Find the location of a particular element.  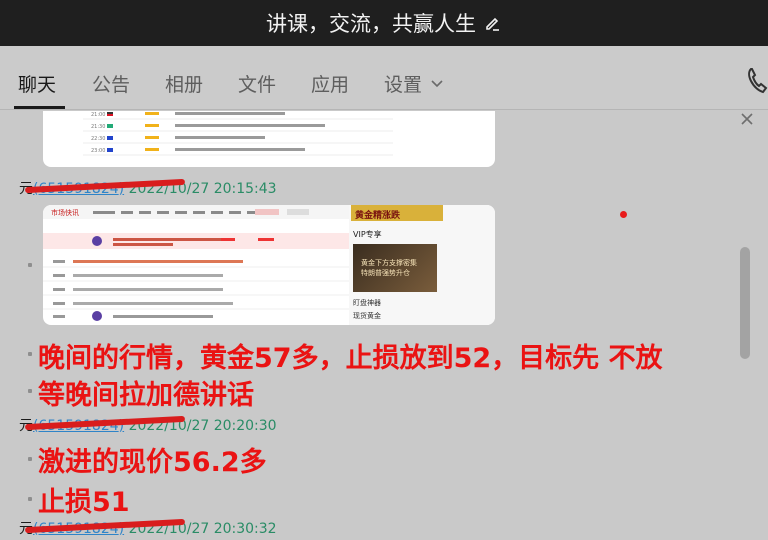

title-bar: 讲课，交流，共赢人生 is located at coordinates (384, 23).